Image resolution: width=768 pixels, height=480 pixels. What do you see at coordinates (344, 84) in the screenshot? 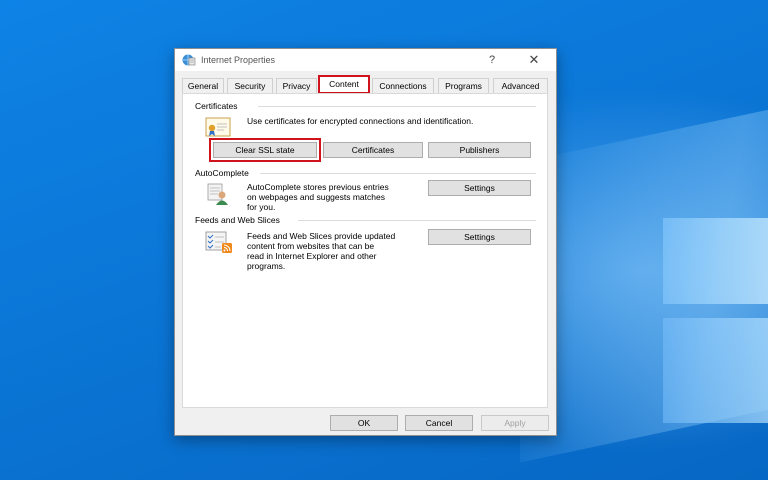
I see `tab-content: Content` at bounding box center [344, 84].